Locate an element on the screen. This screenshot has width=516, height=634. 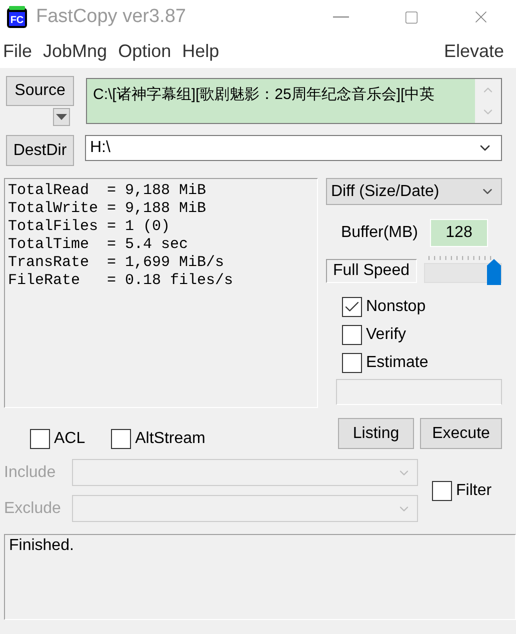
checkbox-label: Estimate is located at coordinates (397, 363).